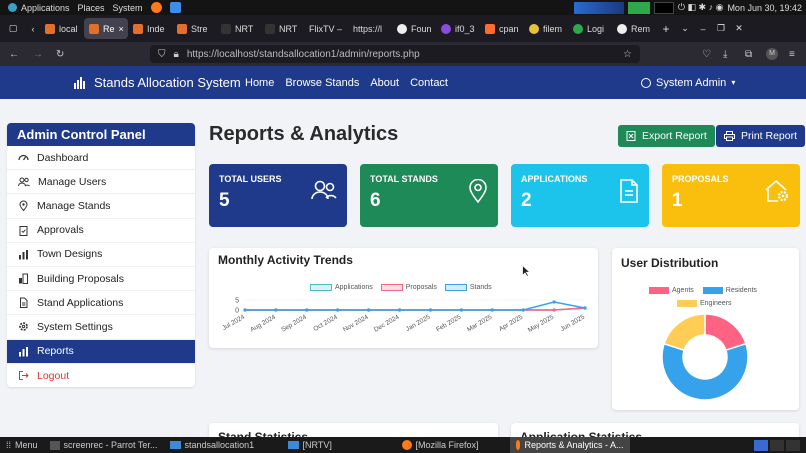 This screenshot has width=806, height=453. Describe the element at coordinates (156, 7) in the screenshot. I see `firefox-launcher-icon` at that location.